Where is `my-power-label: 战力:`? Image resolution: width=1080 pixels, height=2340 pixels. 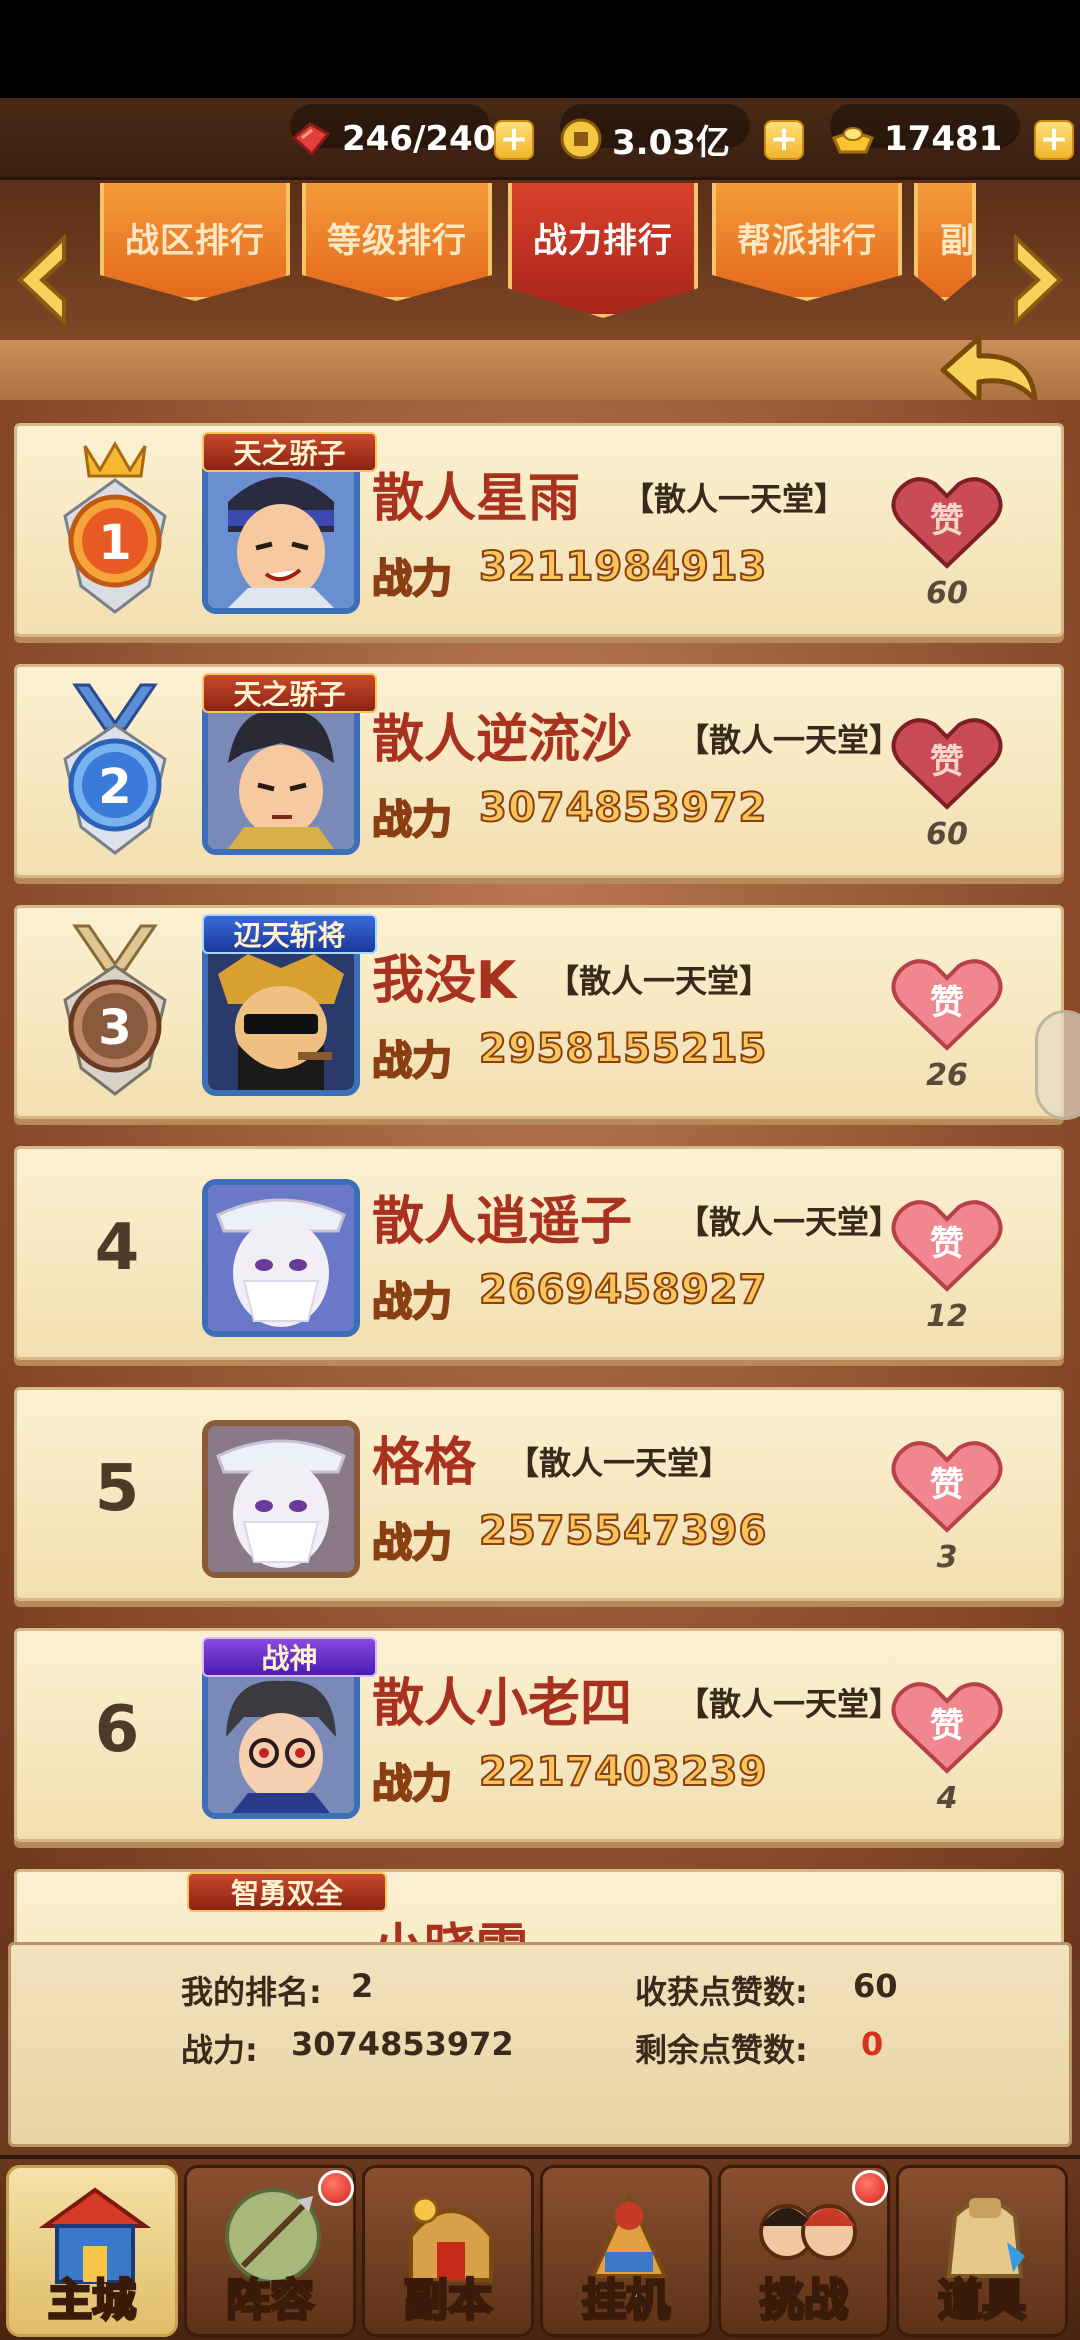
my-power-label: 战力: is located at coordinates (219, 2050).